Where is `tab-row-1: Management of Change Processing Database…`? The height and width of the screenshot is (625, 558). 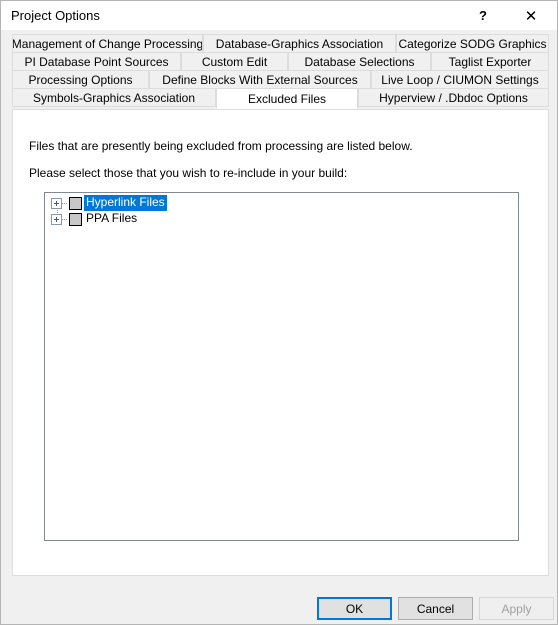 tab-row-1: Management of Change Processing Database… is located at coordinates (280, 43).